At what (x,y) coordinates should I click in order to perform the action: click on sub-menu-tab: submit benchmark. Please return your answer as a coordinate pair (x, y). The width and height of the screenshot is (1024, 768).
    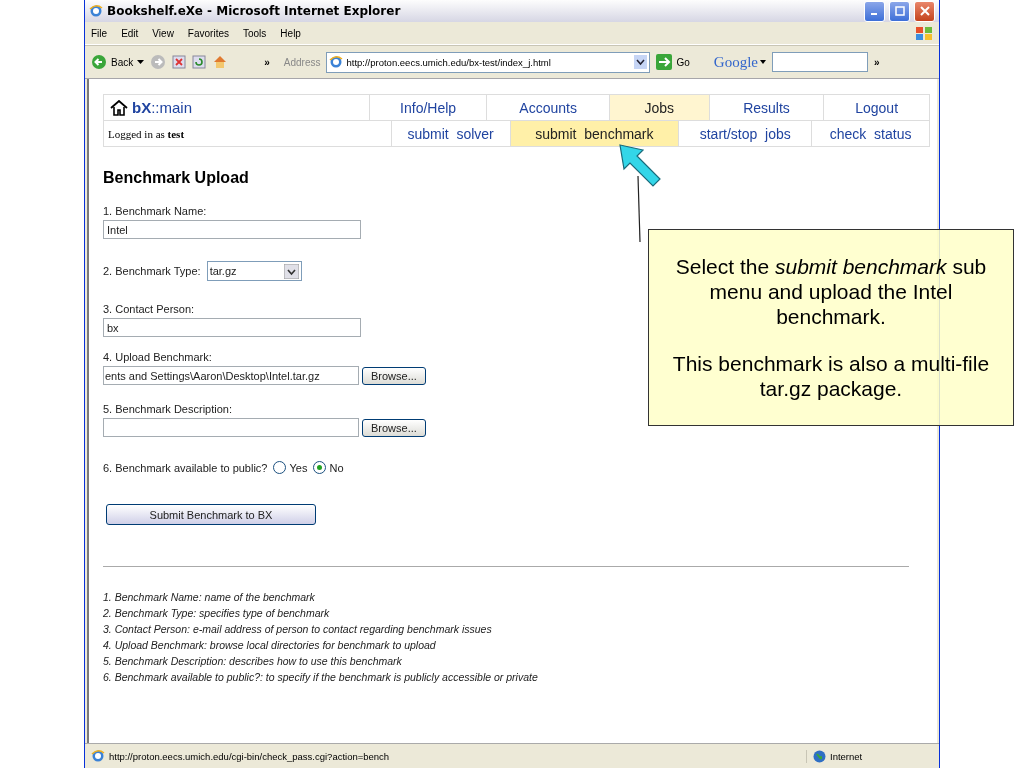
    Looking at the image, I should click on (594, 133).